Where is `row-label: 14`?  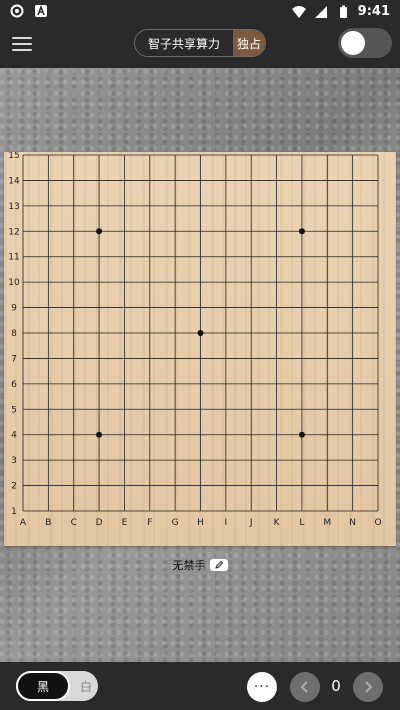 row-label: 14 is located at coordinates (14, 181).